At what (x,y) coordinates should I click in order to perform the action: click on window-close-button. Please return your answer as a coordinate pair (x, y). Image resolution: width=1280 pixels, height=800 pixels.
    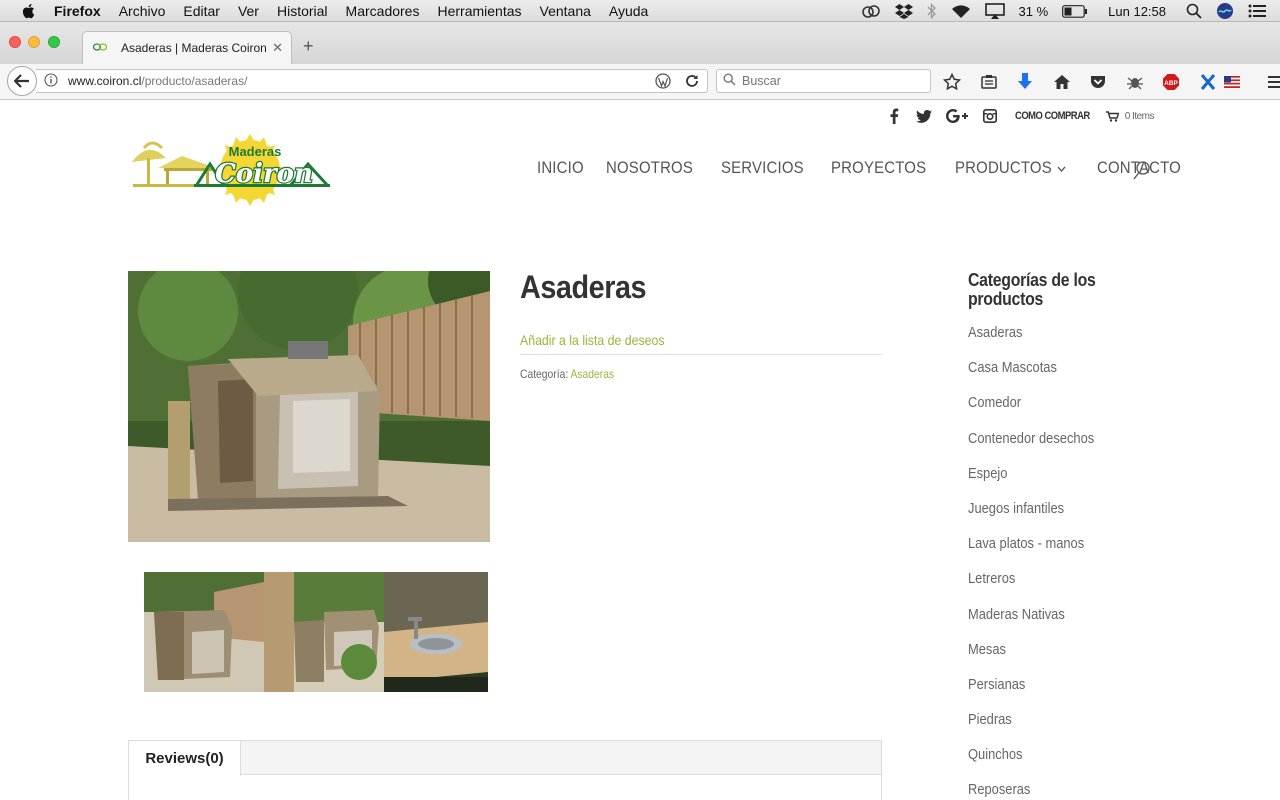
    Looking at the image, I should click on (15, 42).